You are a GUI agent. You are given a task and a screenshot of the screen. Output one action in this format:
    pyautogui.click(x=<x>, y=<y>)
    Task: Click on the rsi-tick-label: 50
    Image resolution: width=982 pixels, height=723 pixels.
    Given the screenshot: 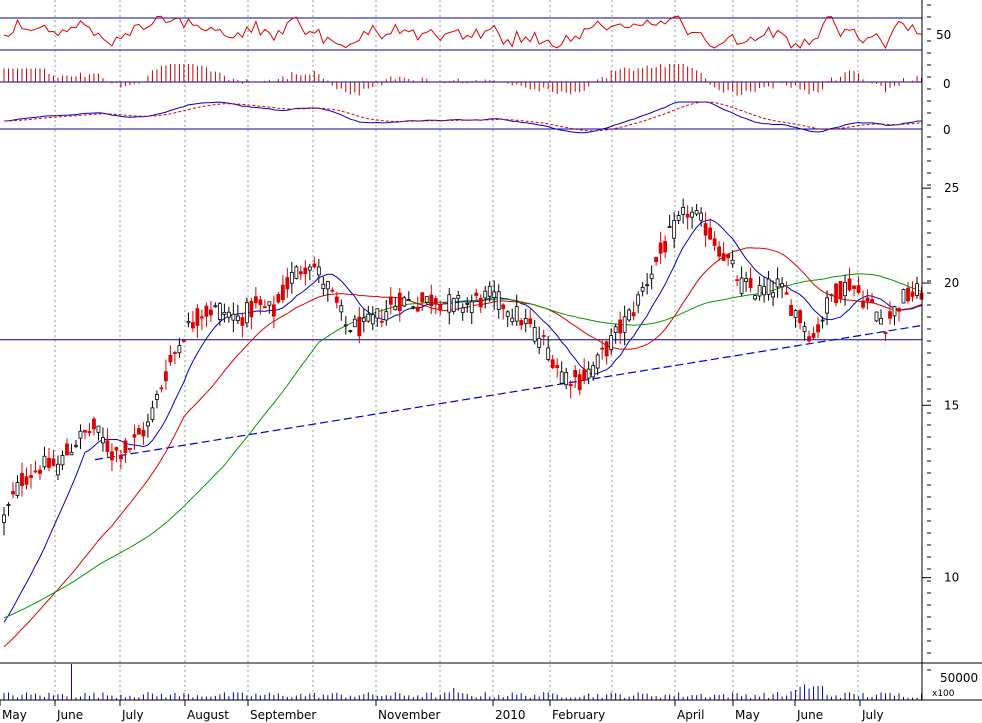 What is the action you would take?
    pyautogui.click(x=943, y=35)
    